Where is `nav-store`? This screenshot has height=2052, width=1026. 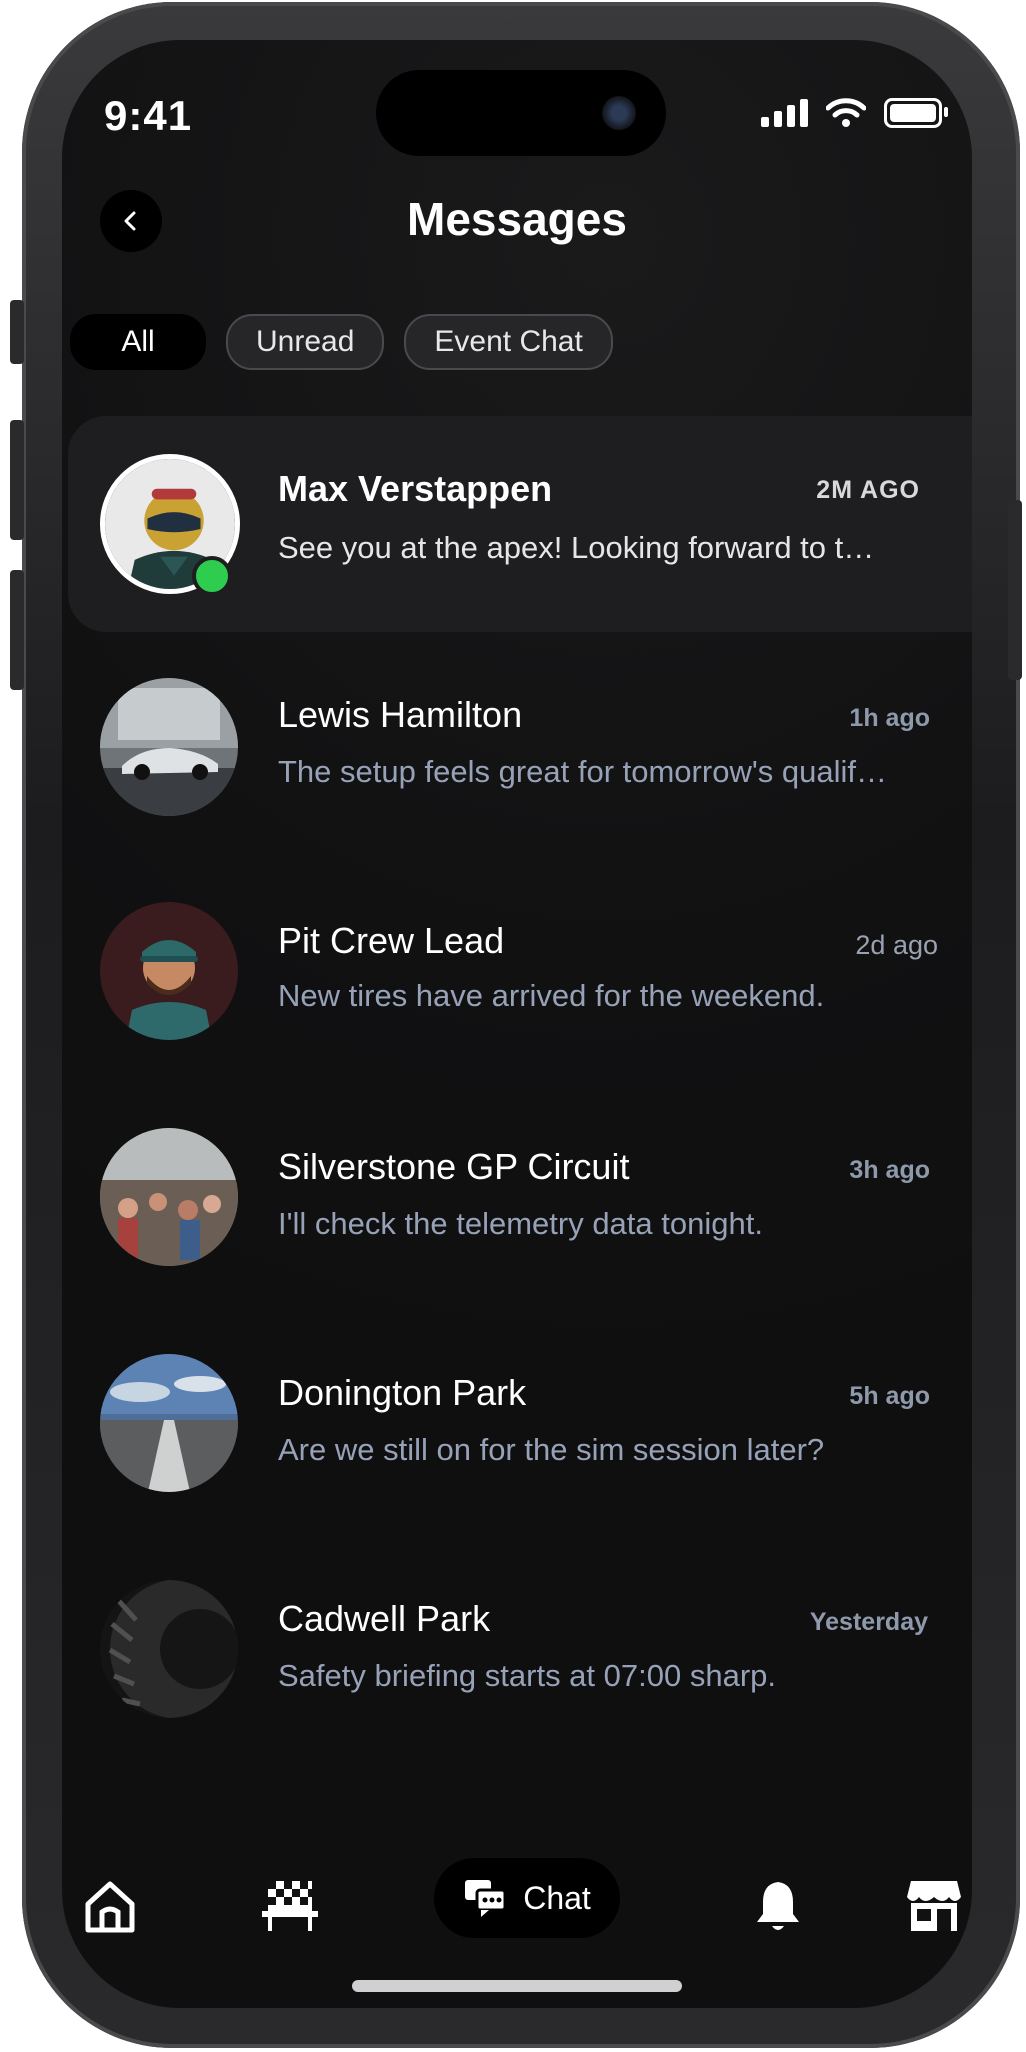 nav-store is located at coordinates (934, 1906).